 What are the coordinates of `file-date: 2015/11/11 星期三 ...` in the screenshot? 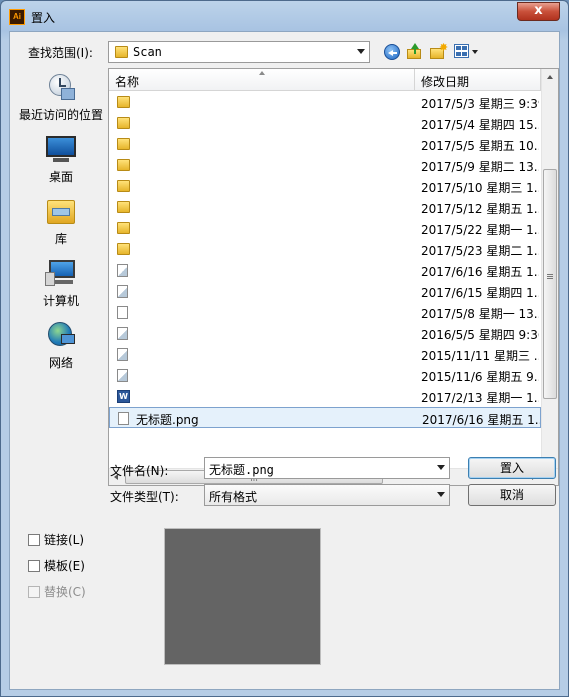 It's located at (480, 356).